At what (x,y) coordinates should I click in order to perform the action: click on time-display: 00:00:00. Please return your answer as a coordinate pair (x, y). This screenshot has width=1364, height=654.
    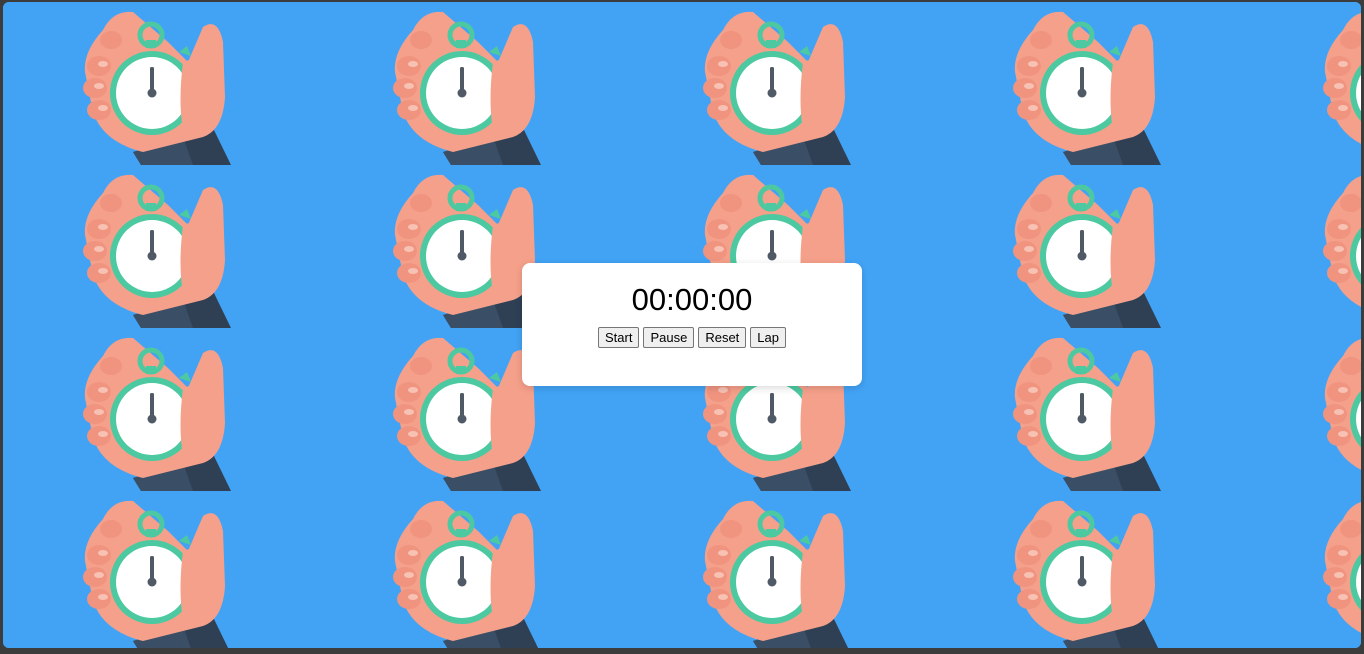
    Looking at the image, I should click on (692, 299).